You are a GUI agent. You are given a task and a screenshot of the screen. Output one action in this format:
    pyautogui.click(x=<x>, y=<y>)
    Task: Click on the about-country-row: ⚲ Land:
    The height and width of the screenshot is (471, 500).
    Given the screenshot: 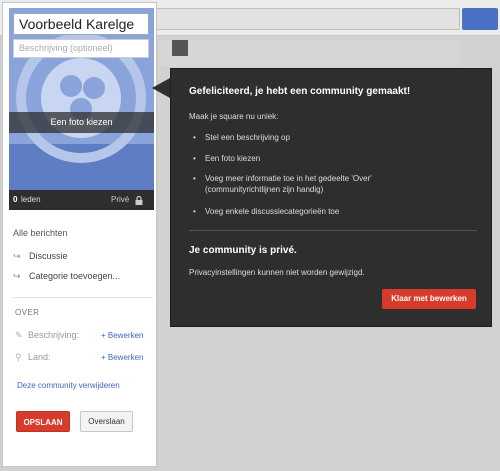 What is the action you would take?
    pyautogui.click(x=33, y=357)
    